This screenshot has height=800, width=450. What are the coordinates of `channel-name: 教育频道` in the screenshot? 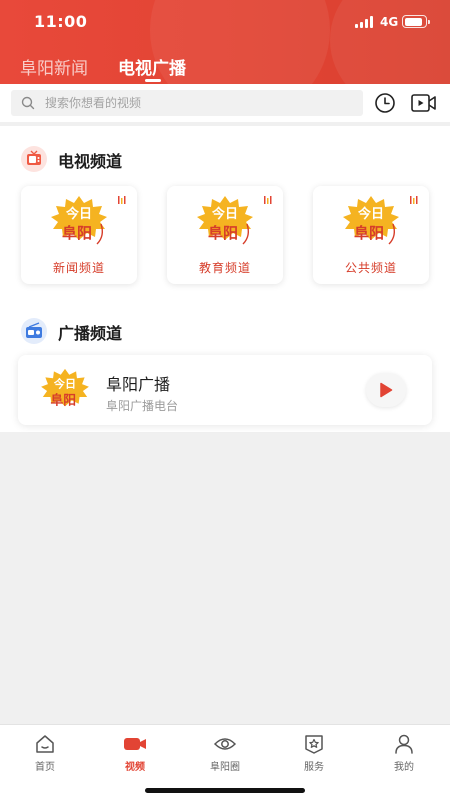 It's located at (224, 268).